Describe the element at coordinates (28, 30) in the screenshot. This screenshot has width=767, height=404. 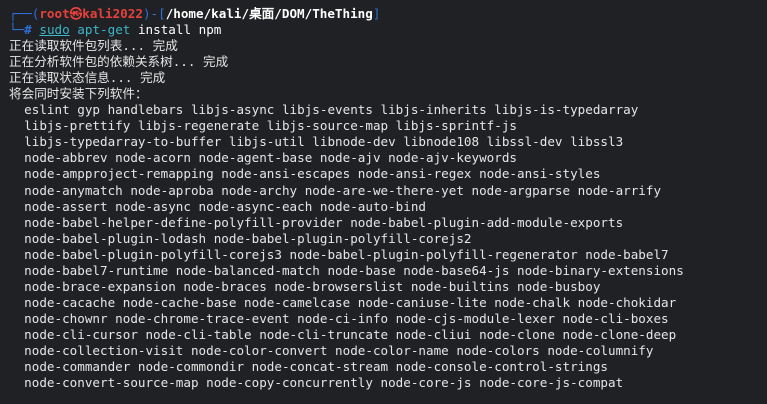
I see `prompt-hash: #` at that location.